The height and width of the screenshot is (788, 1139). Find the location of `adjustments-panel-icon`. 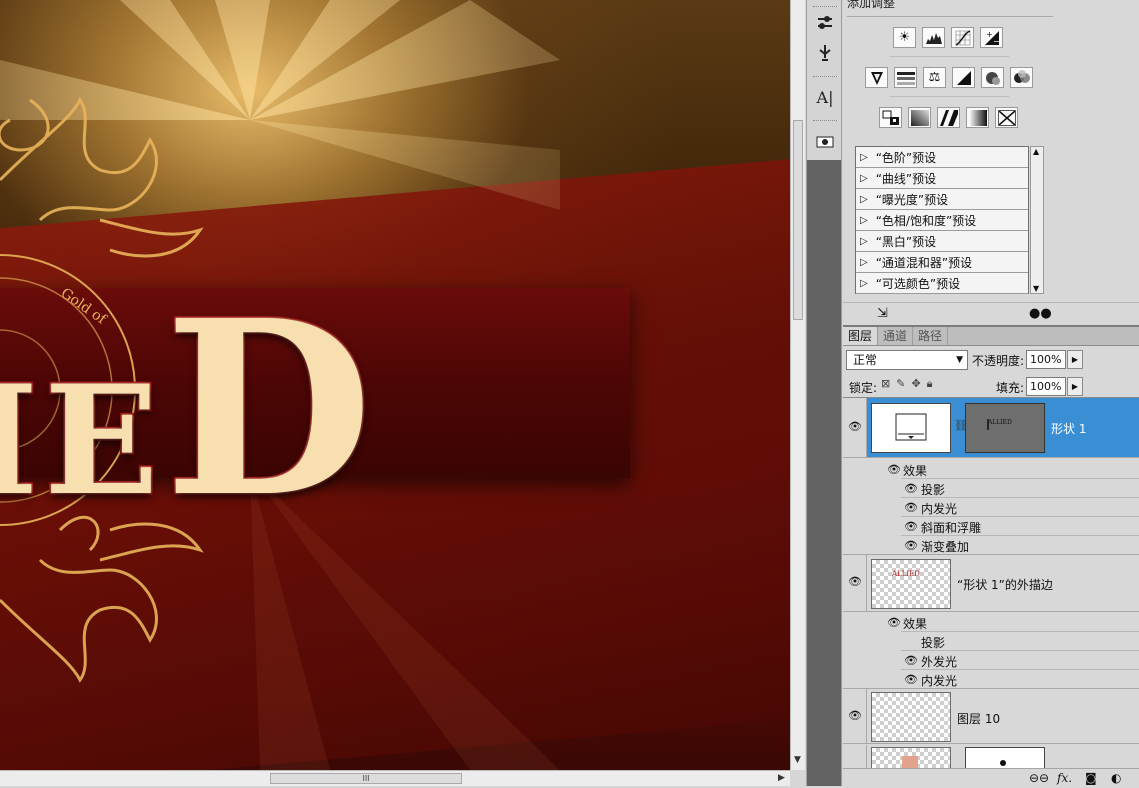

adjustments-panel-icon is located at coordinates (825, 23).